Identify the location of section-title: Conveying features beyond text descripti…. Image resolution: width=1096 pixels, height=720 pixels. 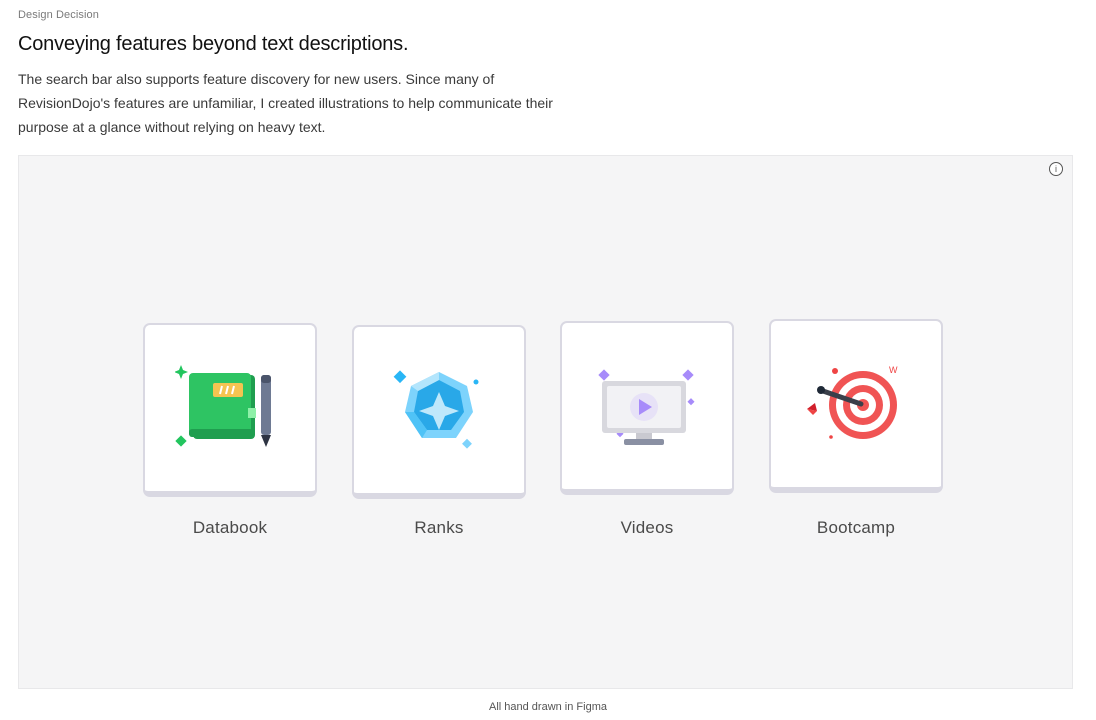
(213, 44).